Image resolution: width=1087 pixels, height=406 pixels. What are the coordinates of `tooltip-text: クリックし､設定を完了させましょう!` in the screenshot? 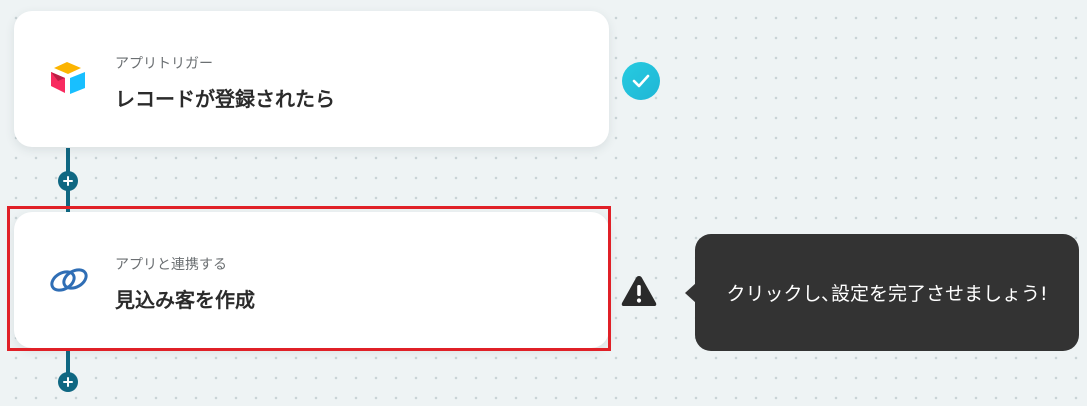 It's located at (887, 294).